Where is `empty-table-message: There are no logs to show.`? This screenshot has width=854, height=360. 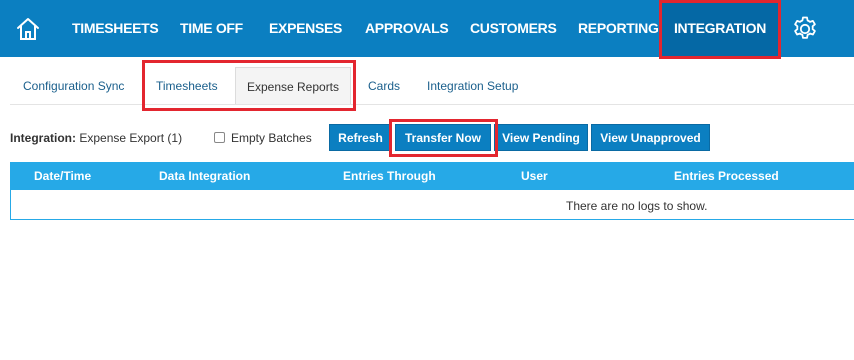
empty-table-message: There are no logs to show. is located at coordinates (637, 206).